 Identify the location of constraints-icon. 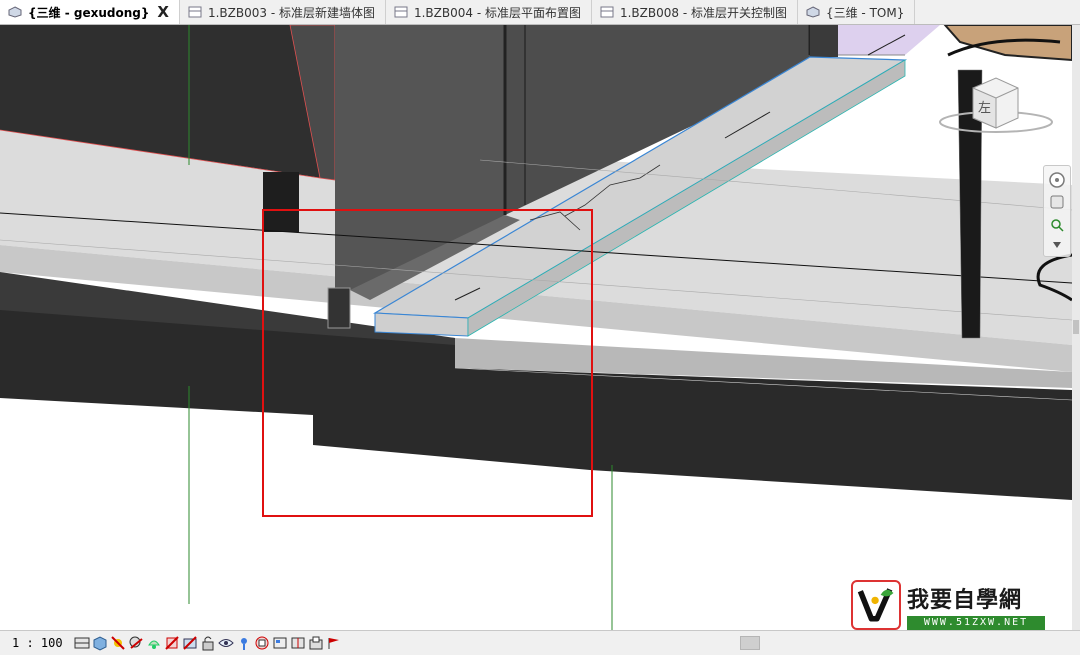
(334, 643).